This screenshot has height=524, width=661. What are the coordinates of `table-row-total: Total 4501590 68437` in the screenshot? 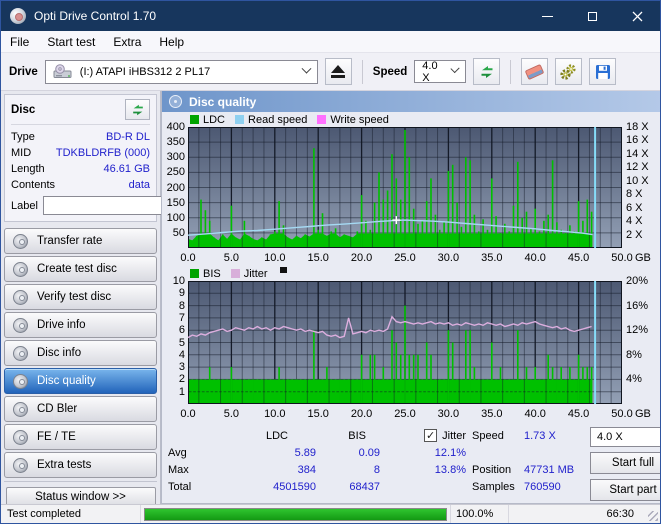 It's located at (274, 486).